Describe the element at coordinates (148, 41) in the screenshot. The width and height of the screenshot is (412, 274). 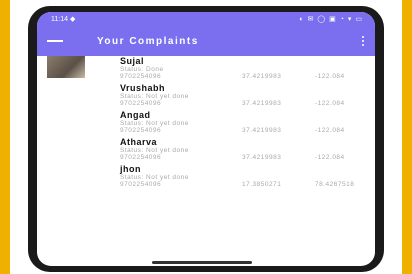
I see `page-title: Your Complaints` at that location.